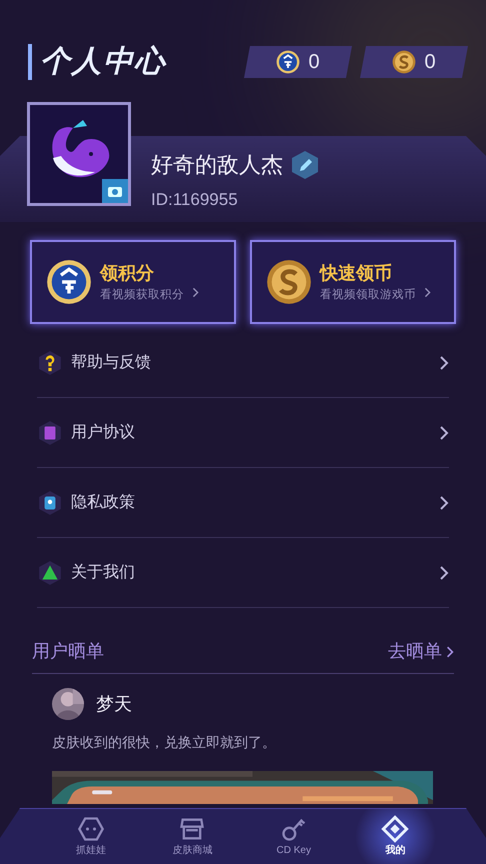 This screenshot has width=486, height=864. Describe the element at coordinates (305, 165) in the screenshot. I see `edit-icon` at that location.